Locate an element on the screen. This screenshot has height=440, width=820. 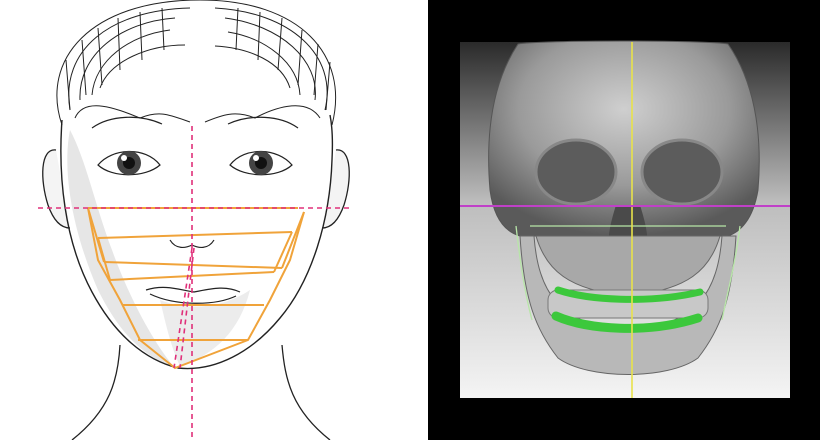
left-eyebrow is located at coordinates (127, 122).